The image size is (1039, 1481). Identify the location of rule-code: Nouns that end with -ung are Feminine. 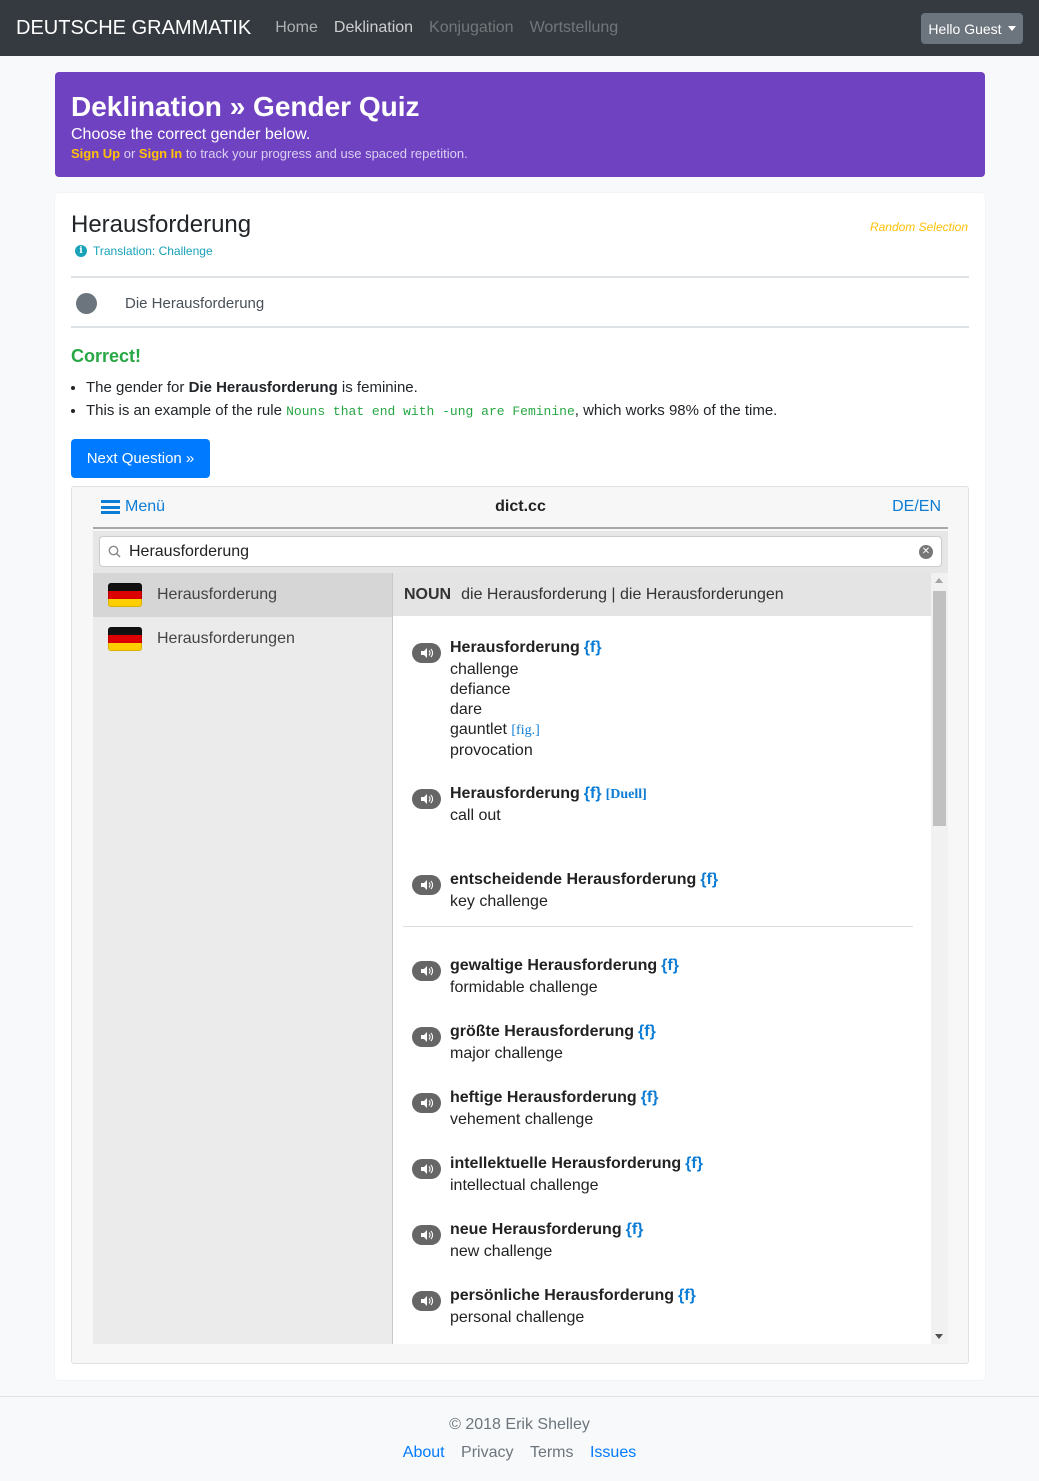
(430, 411).